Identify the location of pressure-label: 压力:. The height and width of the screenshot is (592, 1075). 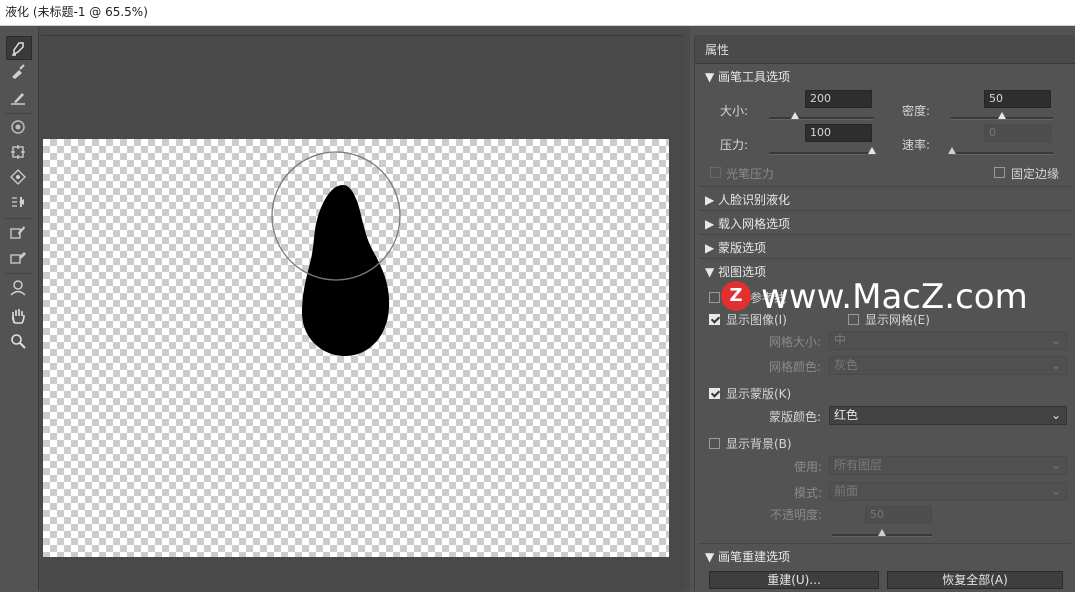
(734, 145).